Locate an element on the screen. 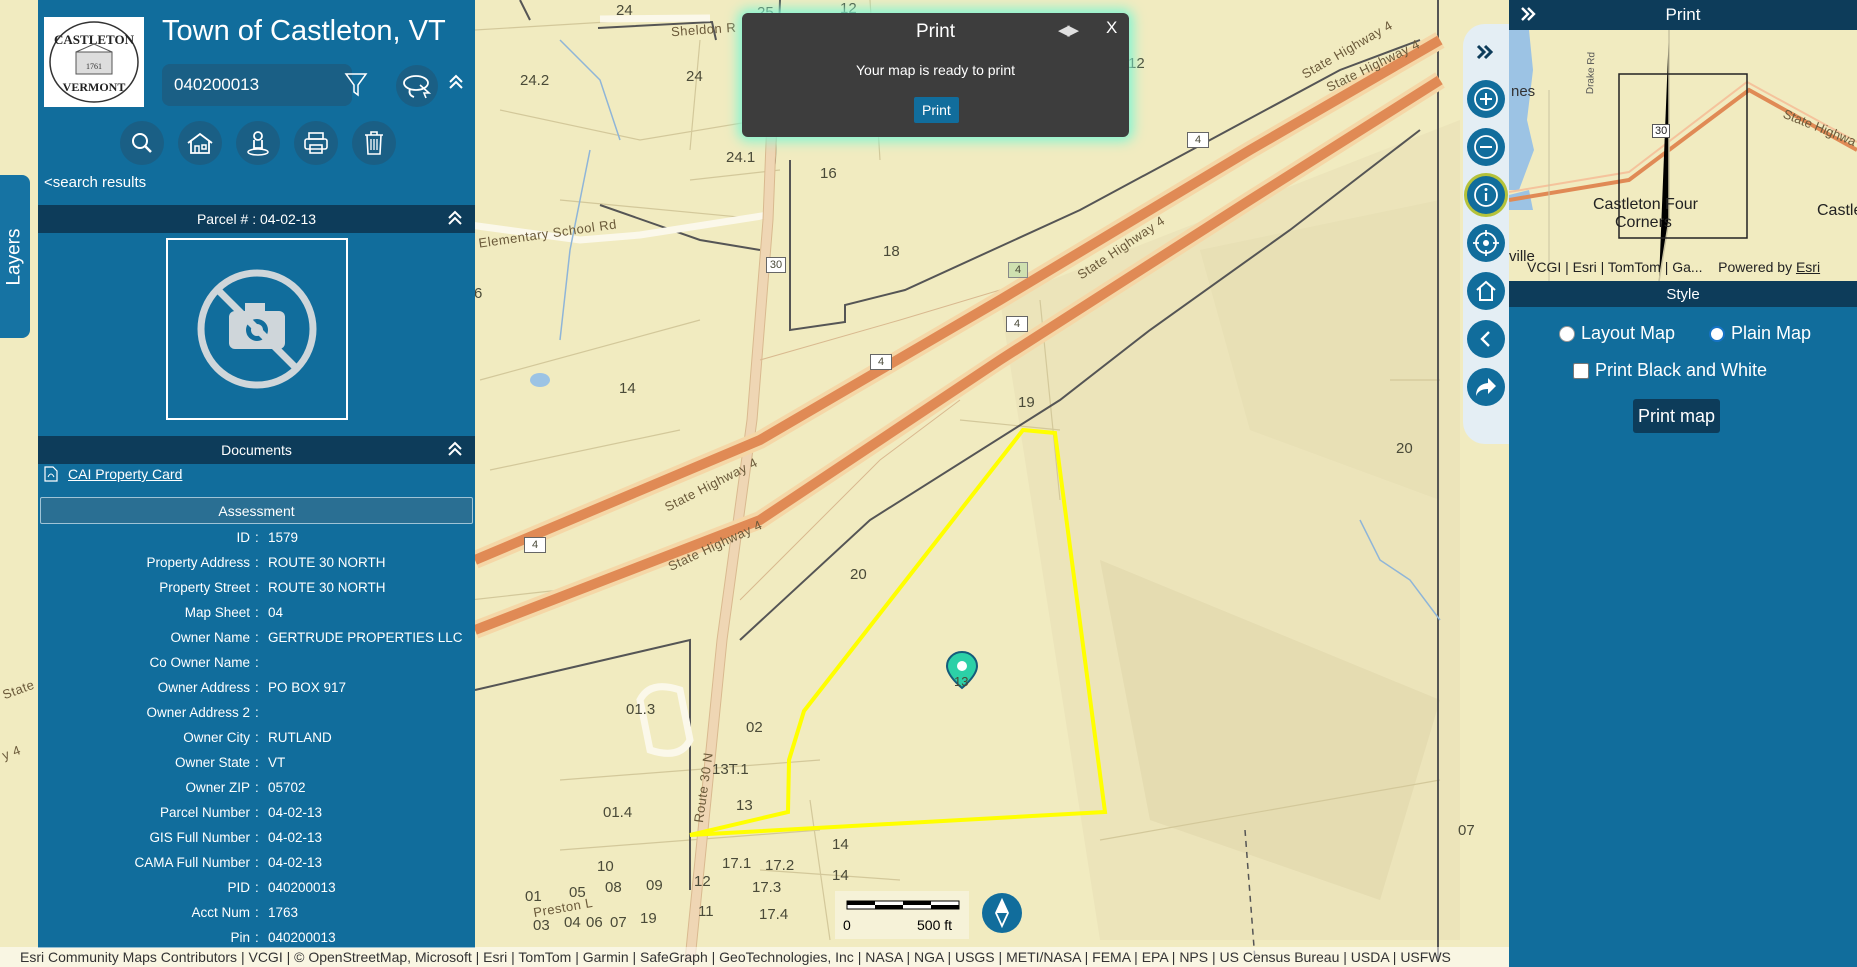  parcel-photo-placeholder is located at coordinates (257, 329).